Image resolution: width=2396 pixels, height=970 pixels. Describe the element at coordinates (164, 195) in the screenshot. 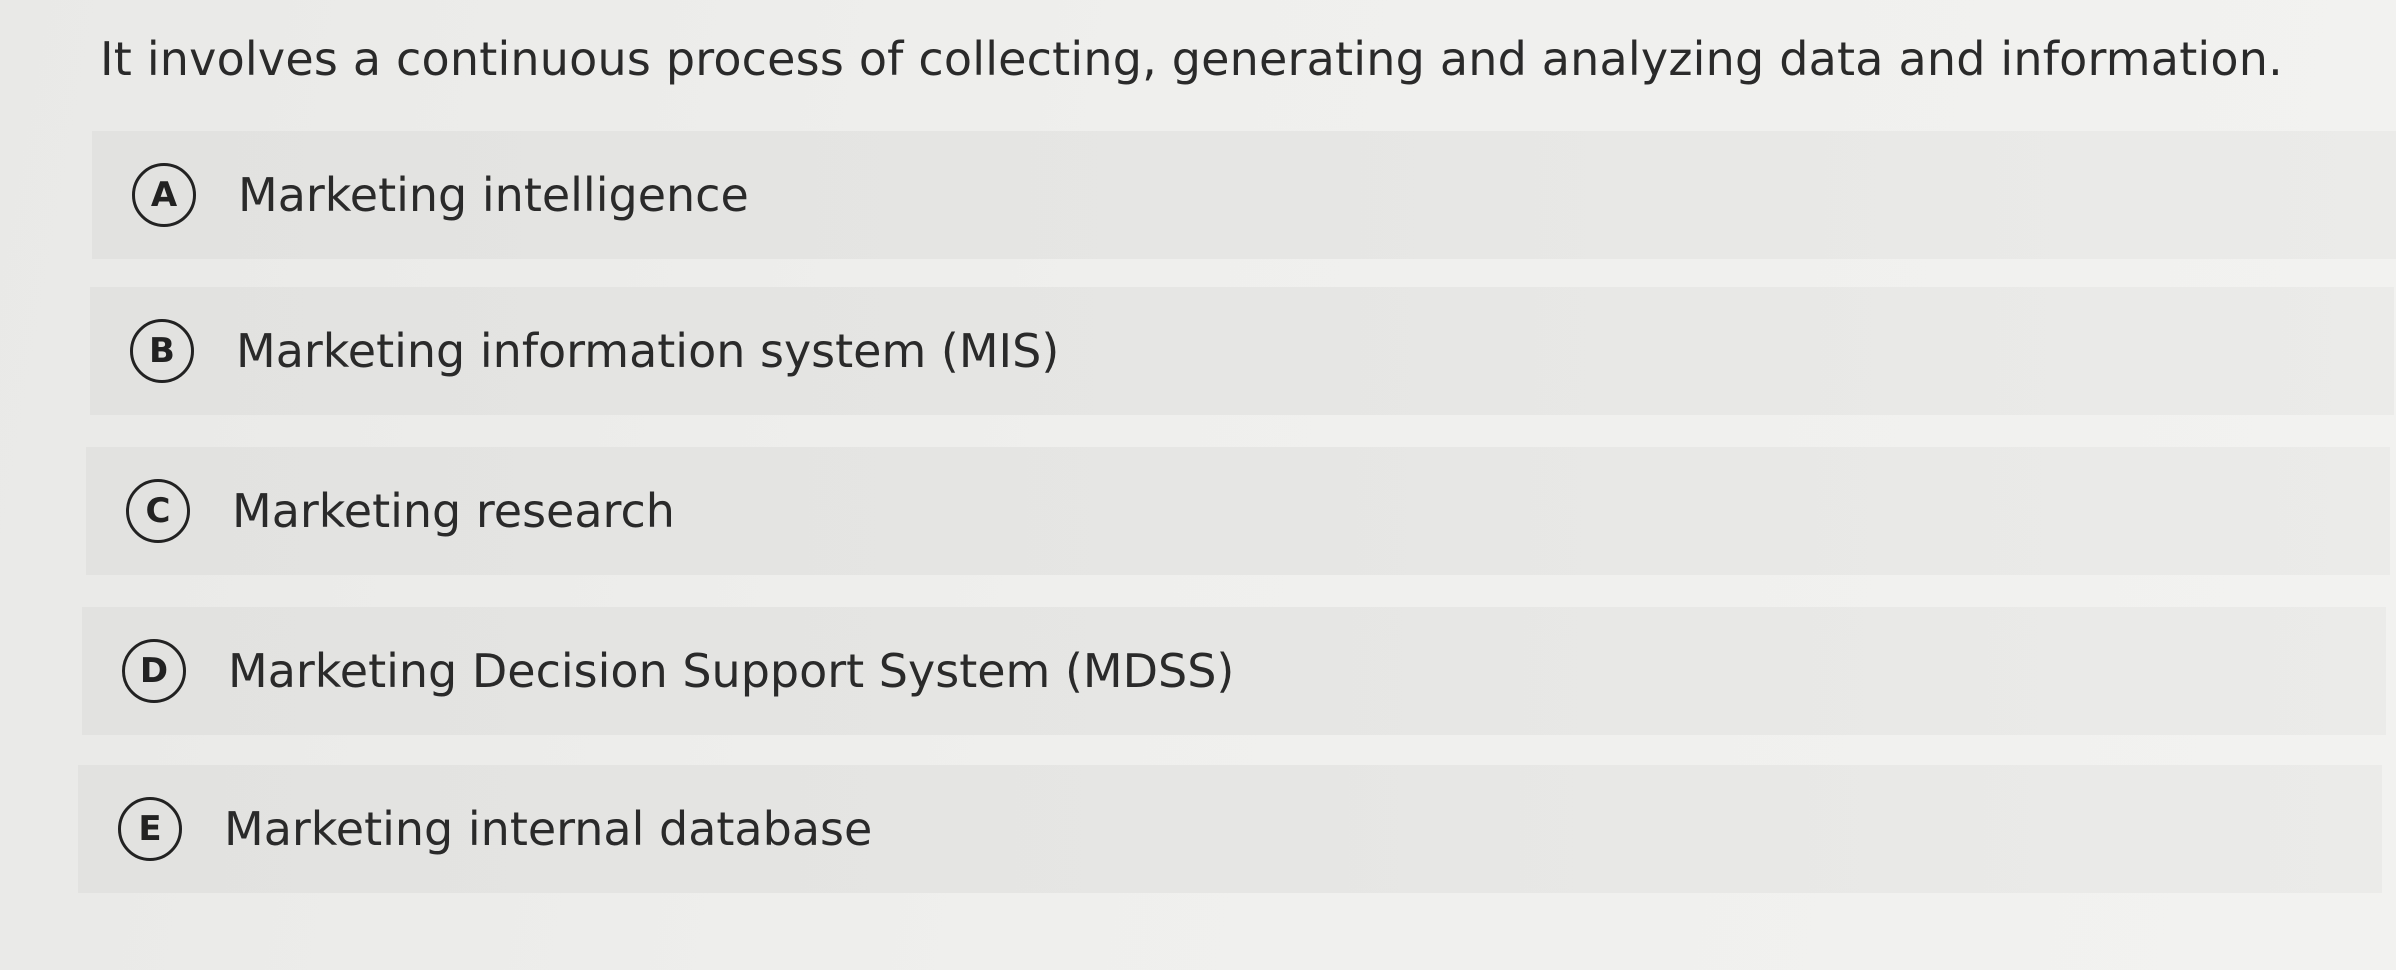

I see `option-letter-a: A` at that location.